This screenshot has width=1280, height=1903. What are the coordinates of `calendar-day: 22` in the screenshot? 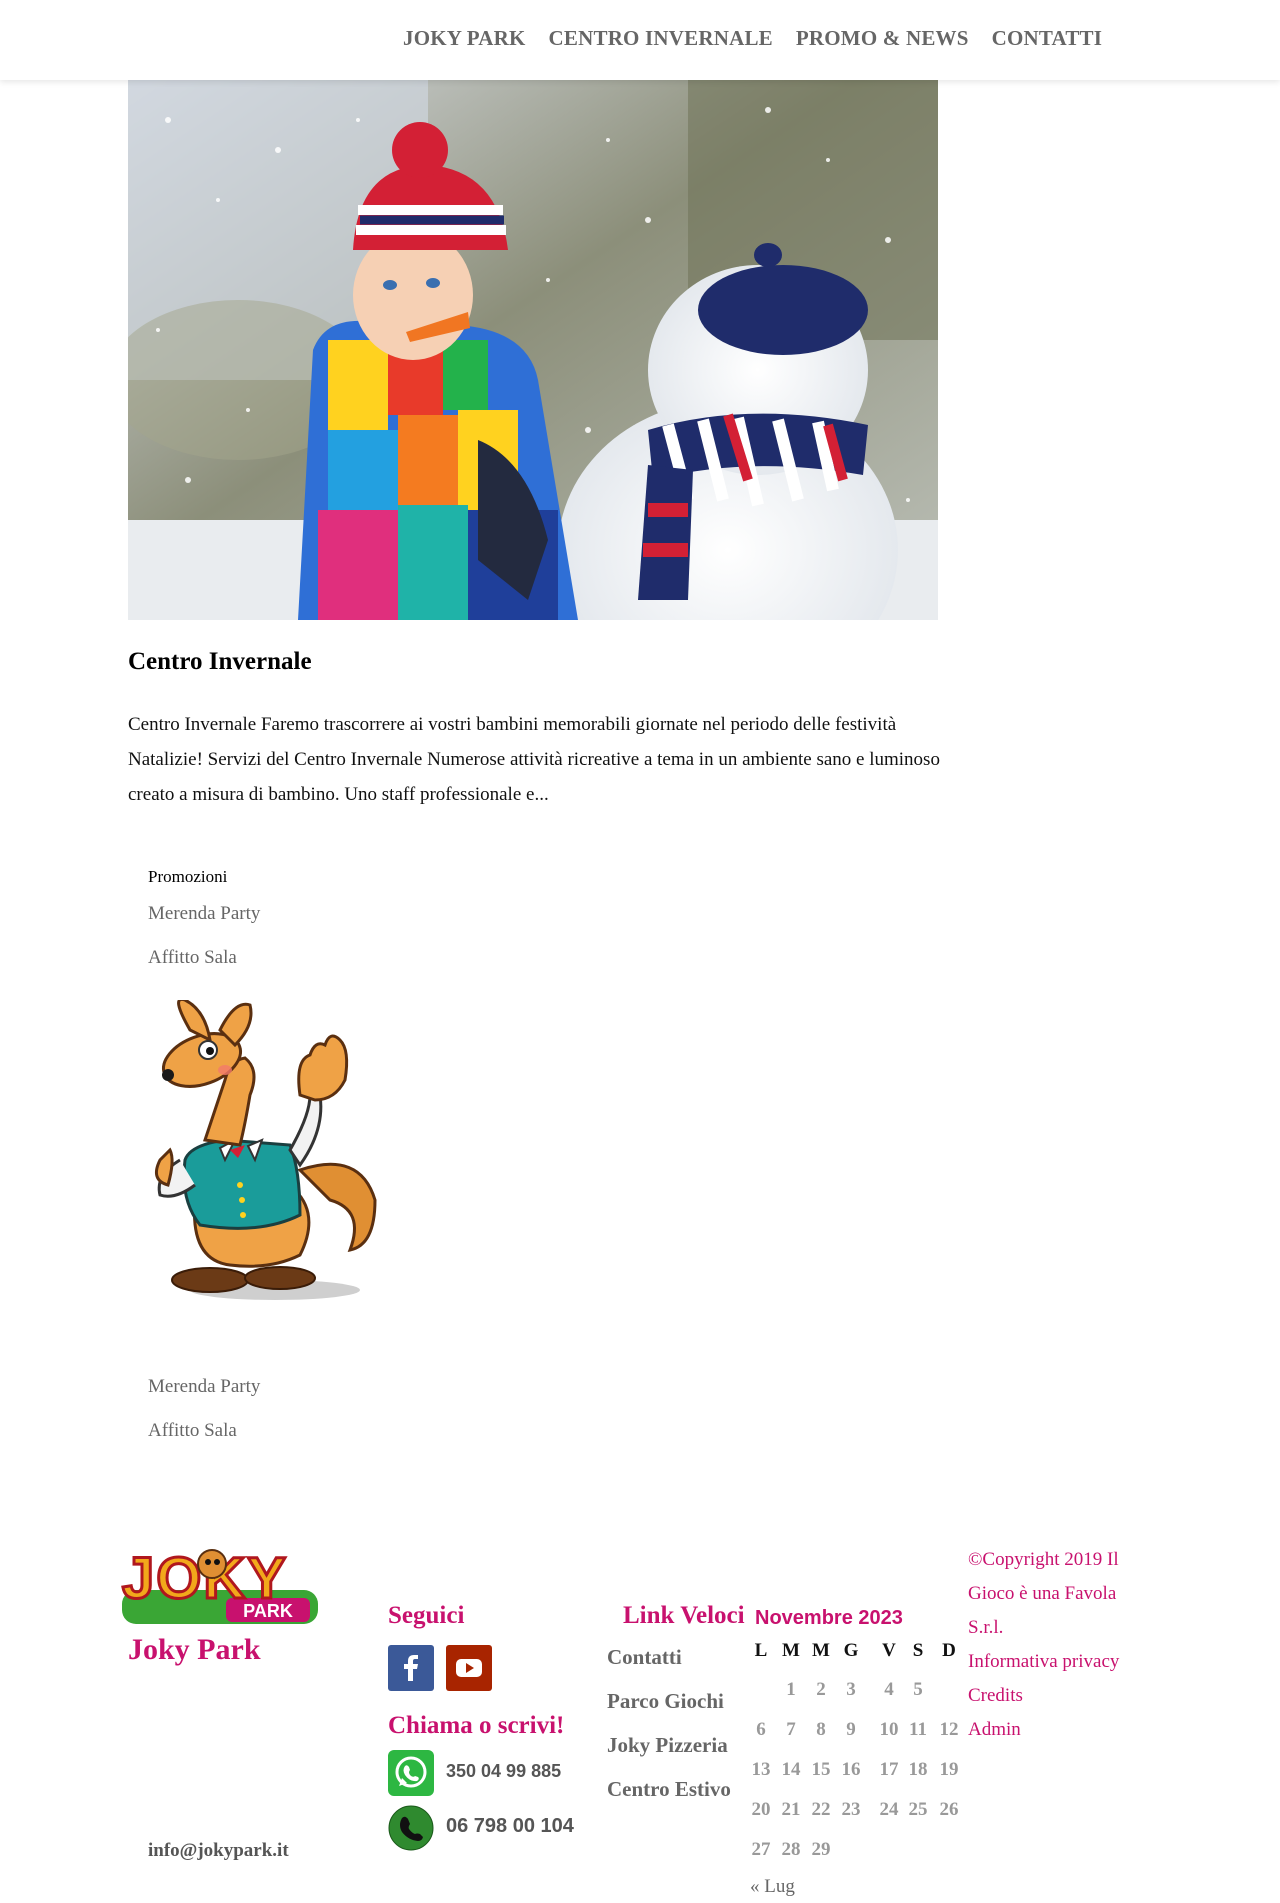 It's located at (821, 1809).